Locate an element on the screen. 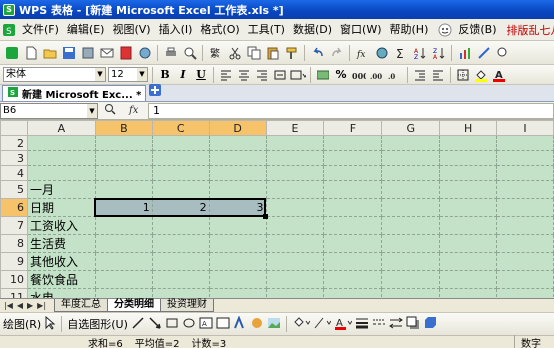  cell-d-6: 3 is located at coordinates (238, 207).